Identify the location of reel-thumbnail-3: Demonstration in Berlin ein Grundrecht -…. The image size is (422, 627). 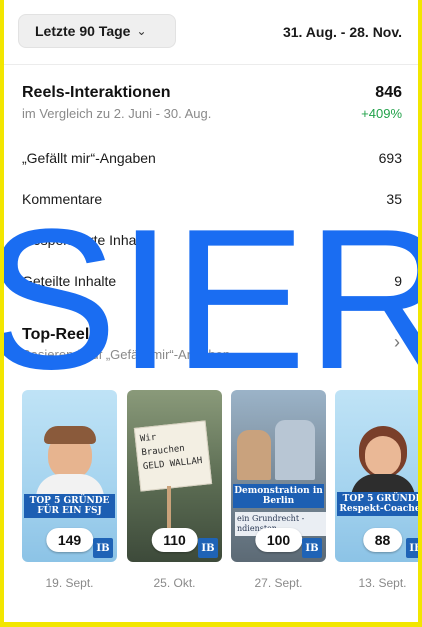
(278, 476).